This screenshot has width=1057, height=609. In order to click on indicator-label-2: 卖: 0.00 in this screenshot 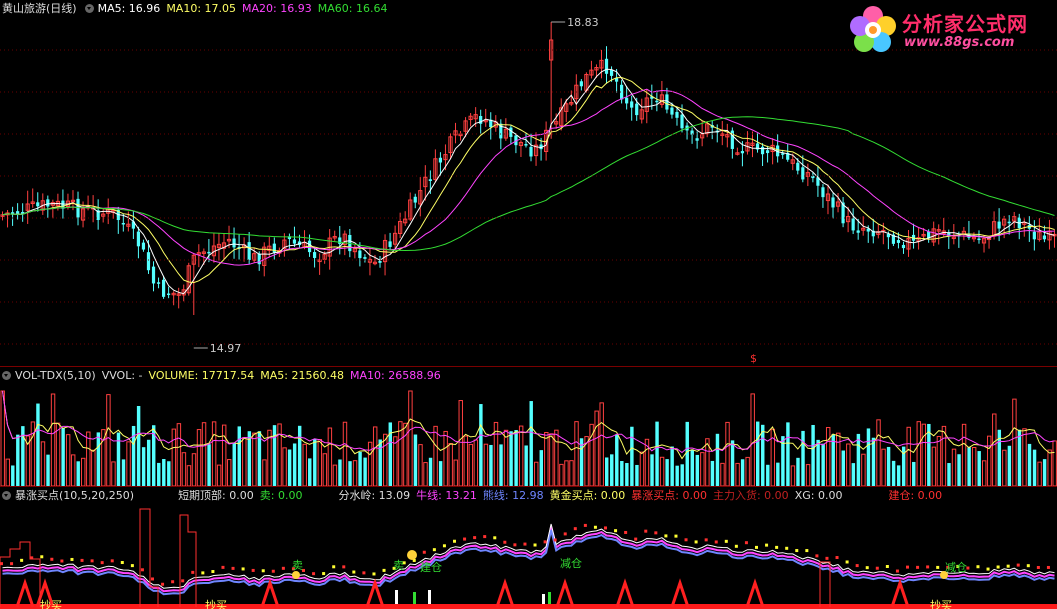, I will do `click(281, 495)`.